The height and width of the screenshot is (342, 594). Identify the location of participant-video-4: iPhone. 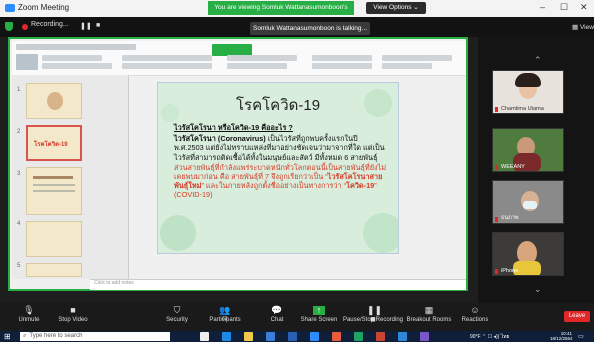
(528, 254).